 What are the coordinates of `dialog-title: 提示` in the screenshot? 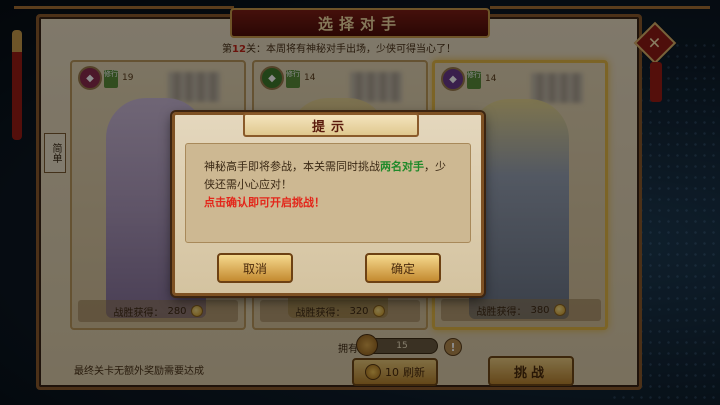 It's located at (331, 125).